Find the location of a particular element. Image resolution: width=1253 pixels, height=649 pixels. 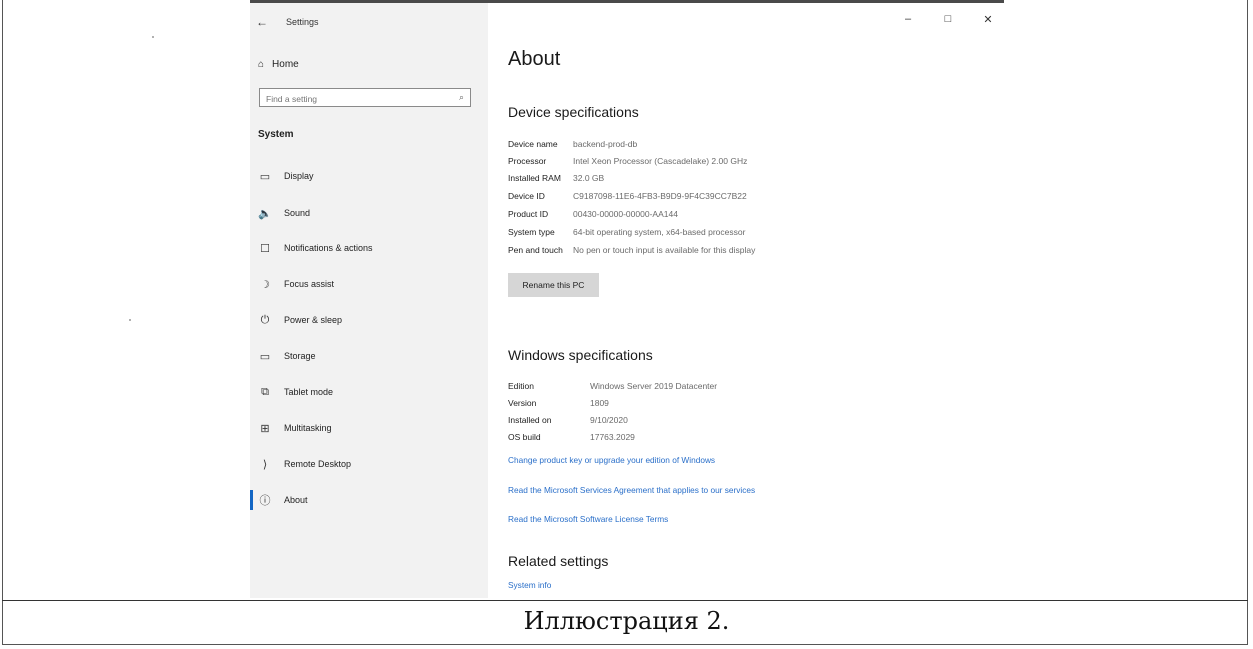

sound-icon: 🔈 is located at coordinates (265, 213).